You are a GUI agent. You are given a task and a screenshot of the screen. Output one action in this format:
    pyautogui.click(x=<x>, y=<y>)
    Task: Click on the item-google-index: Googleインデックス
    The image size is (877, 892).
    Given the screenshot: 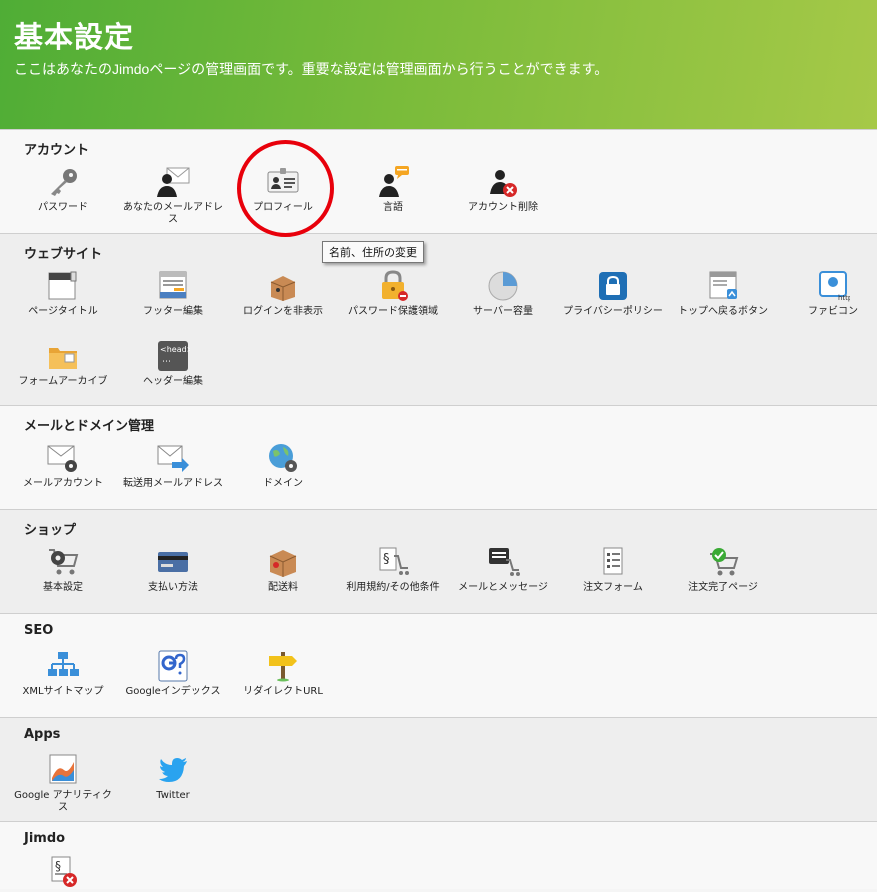 What is the action you would take?
    pyautogui.click(x=173, y=674)
    